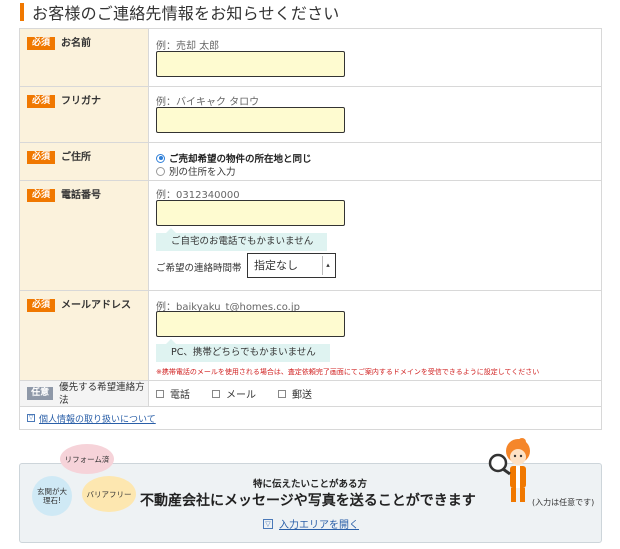 The image size is (620, 549). Describe the element at coordinates (96, 305) in the screenshot. I see `email-label: メールアドレス` at that location.